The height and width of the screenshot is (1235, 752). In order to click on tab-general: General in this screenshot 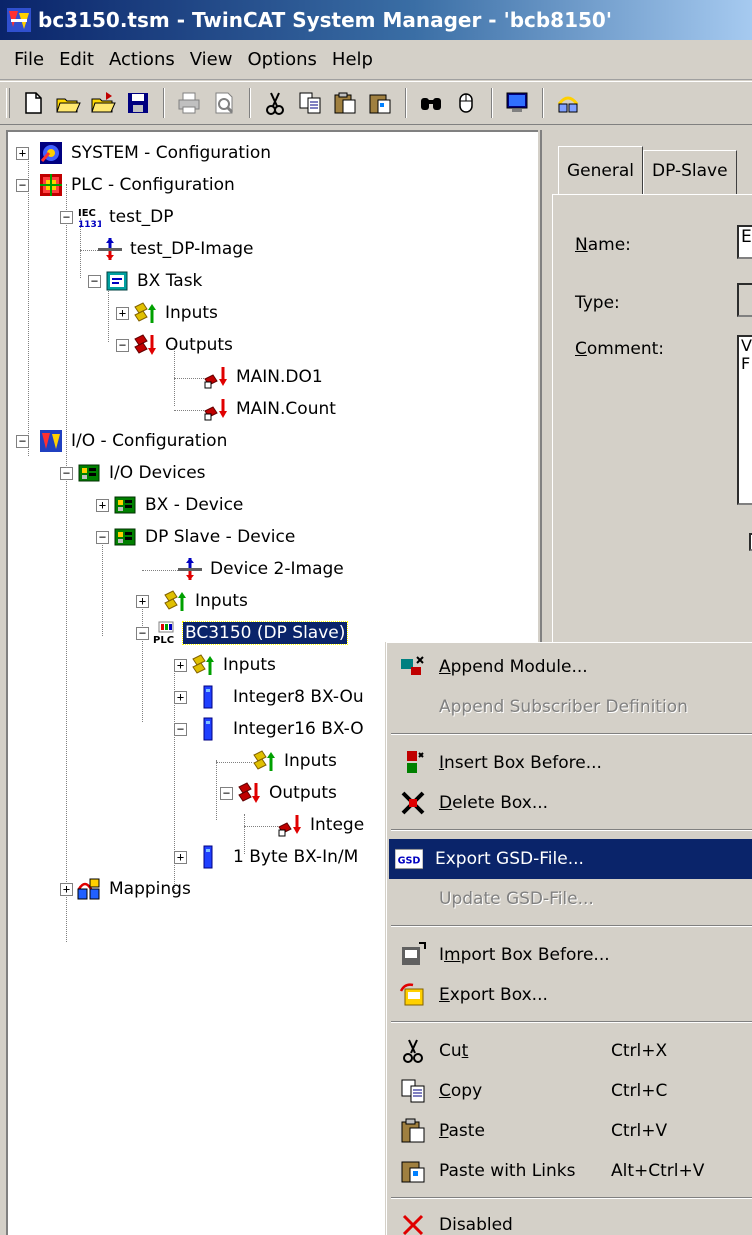, I will do `click(600, 170)`.